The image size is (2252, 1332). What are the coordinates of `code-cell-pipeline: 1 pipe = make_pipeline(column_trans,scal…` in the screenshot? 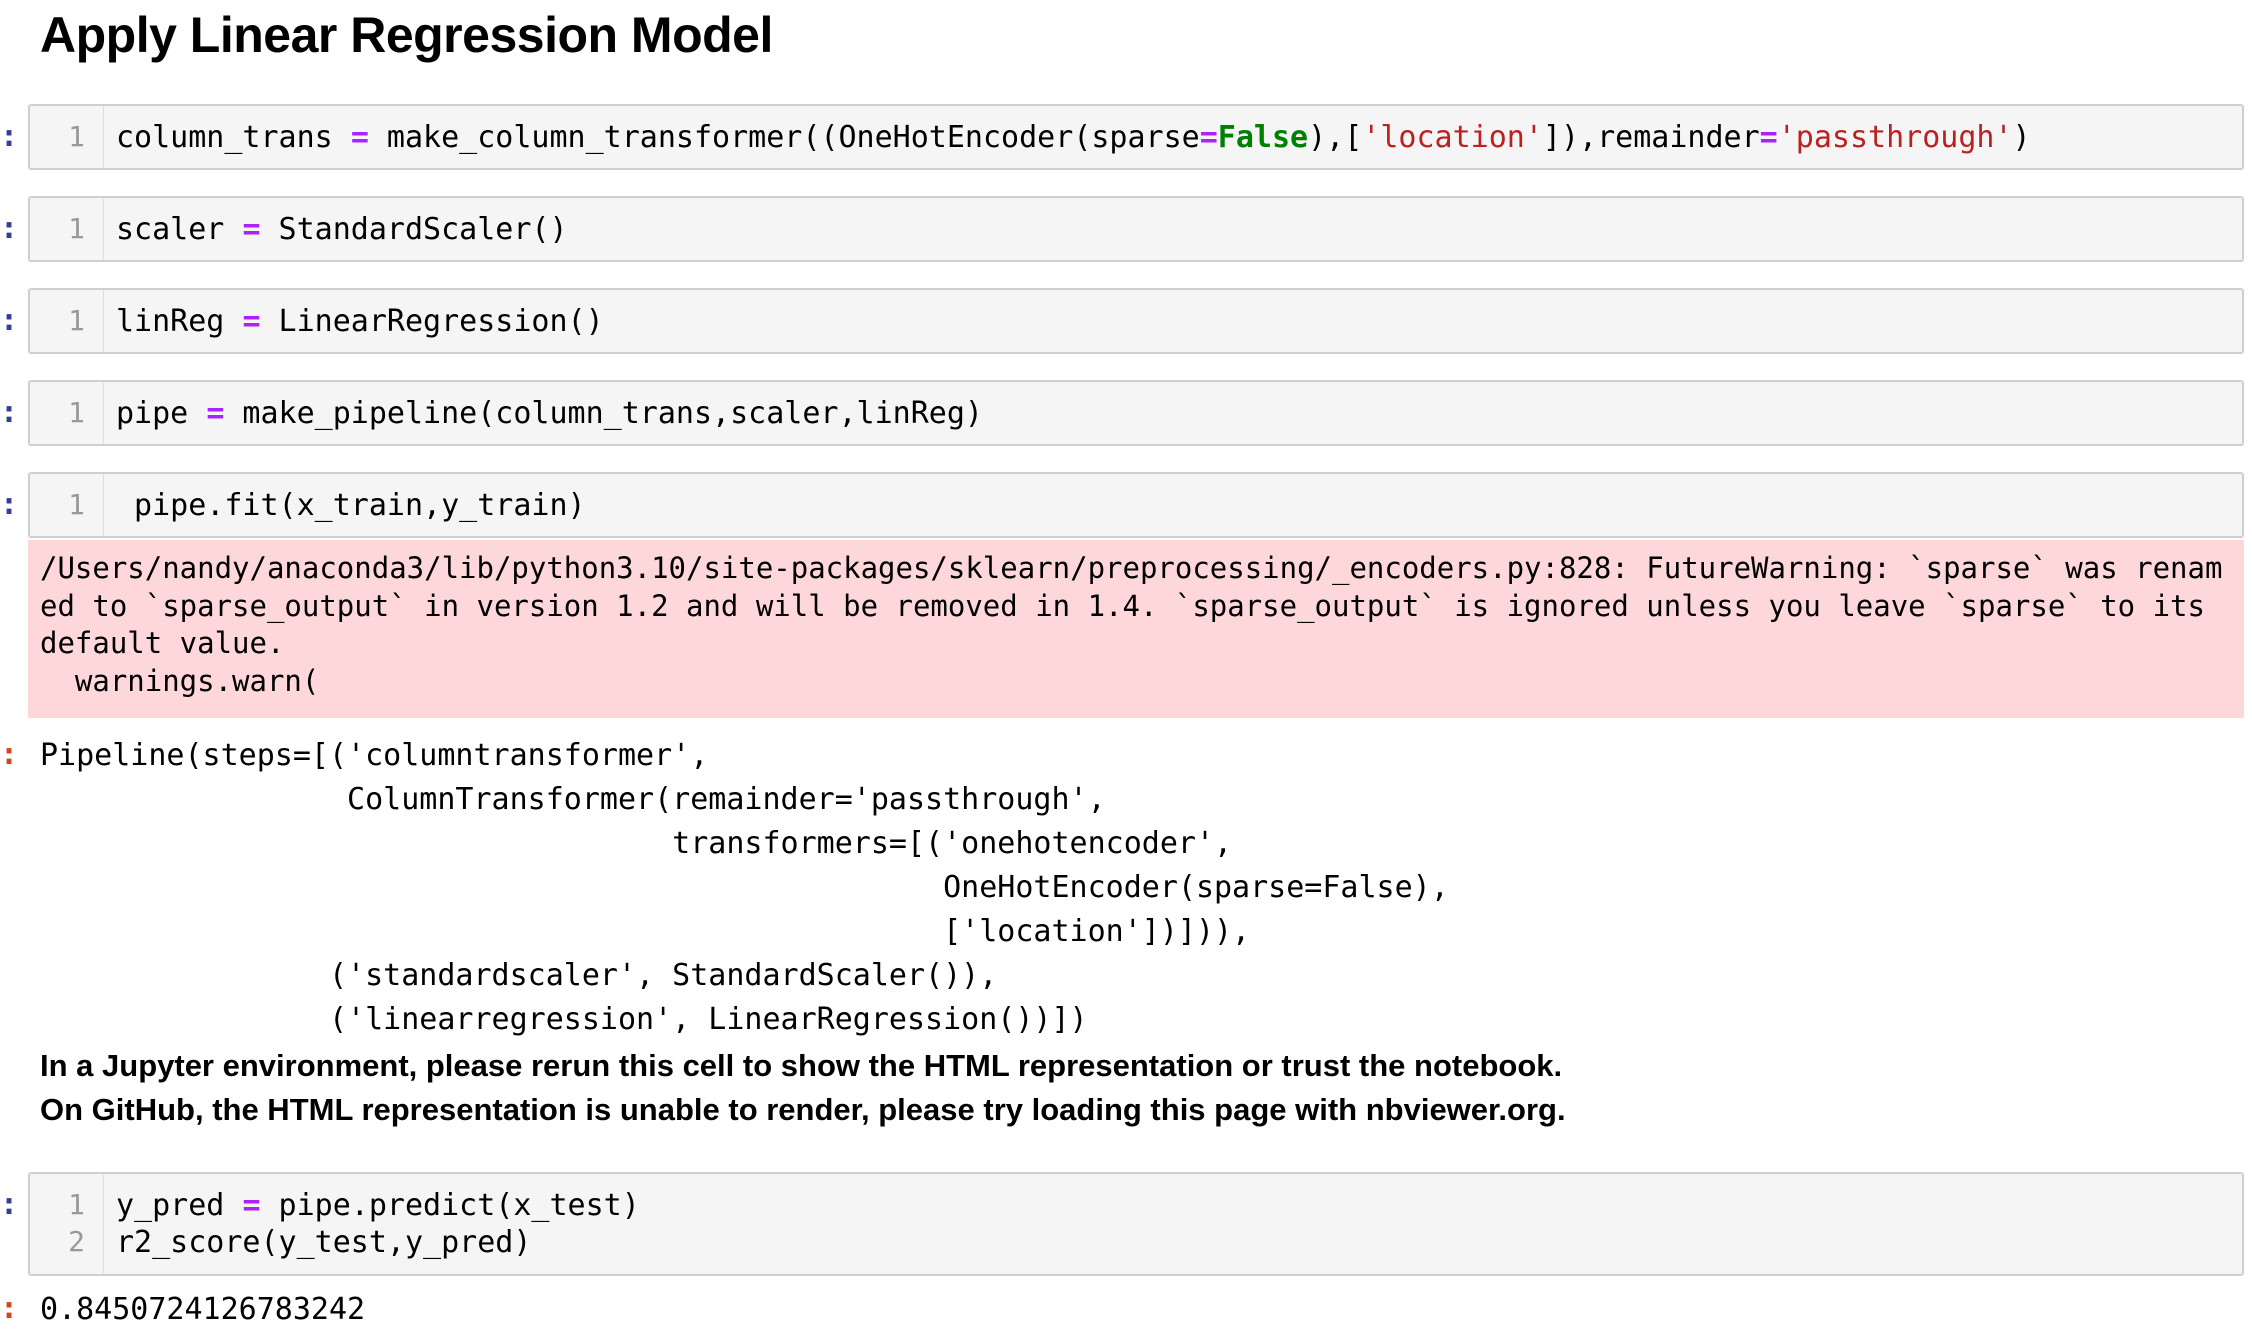 It's located at (1136, 413).